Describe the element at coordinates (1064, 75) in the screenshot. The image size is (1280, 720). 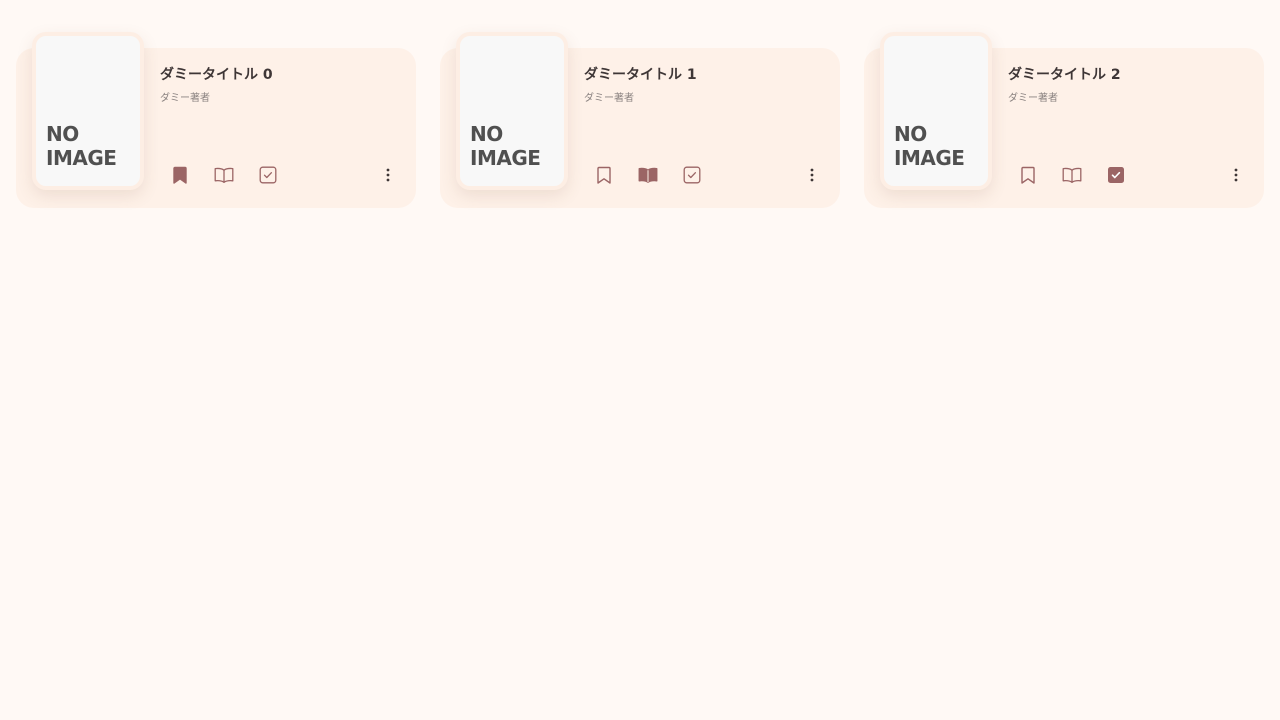
I see `book-title: ダミータイトル 2` at that location.